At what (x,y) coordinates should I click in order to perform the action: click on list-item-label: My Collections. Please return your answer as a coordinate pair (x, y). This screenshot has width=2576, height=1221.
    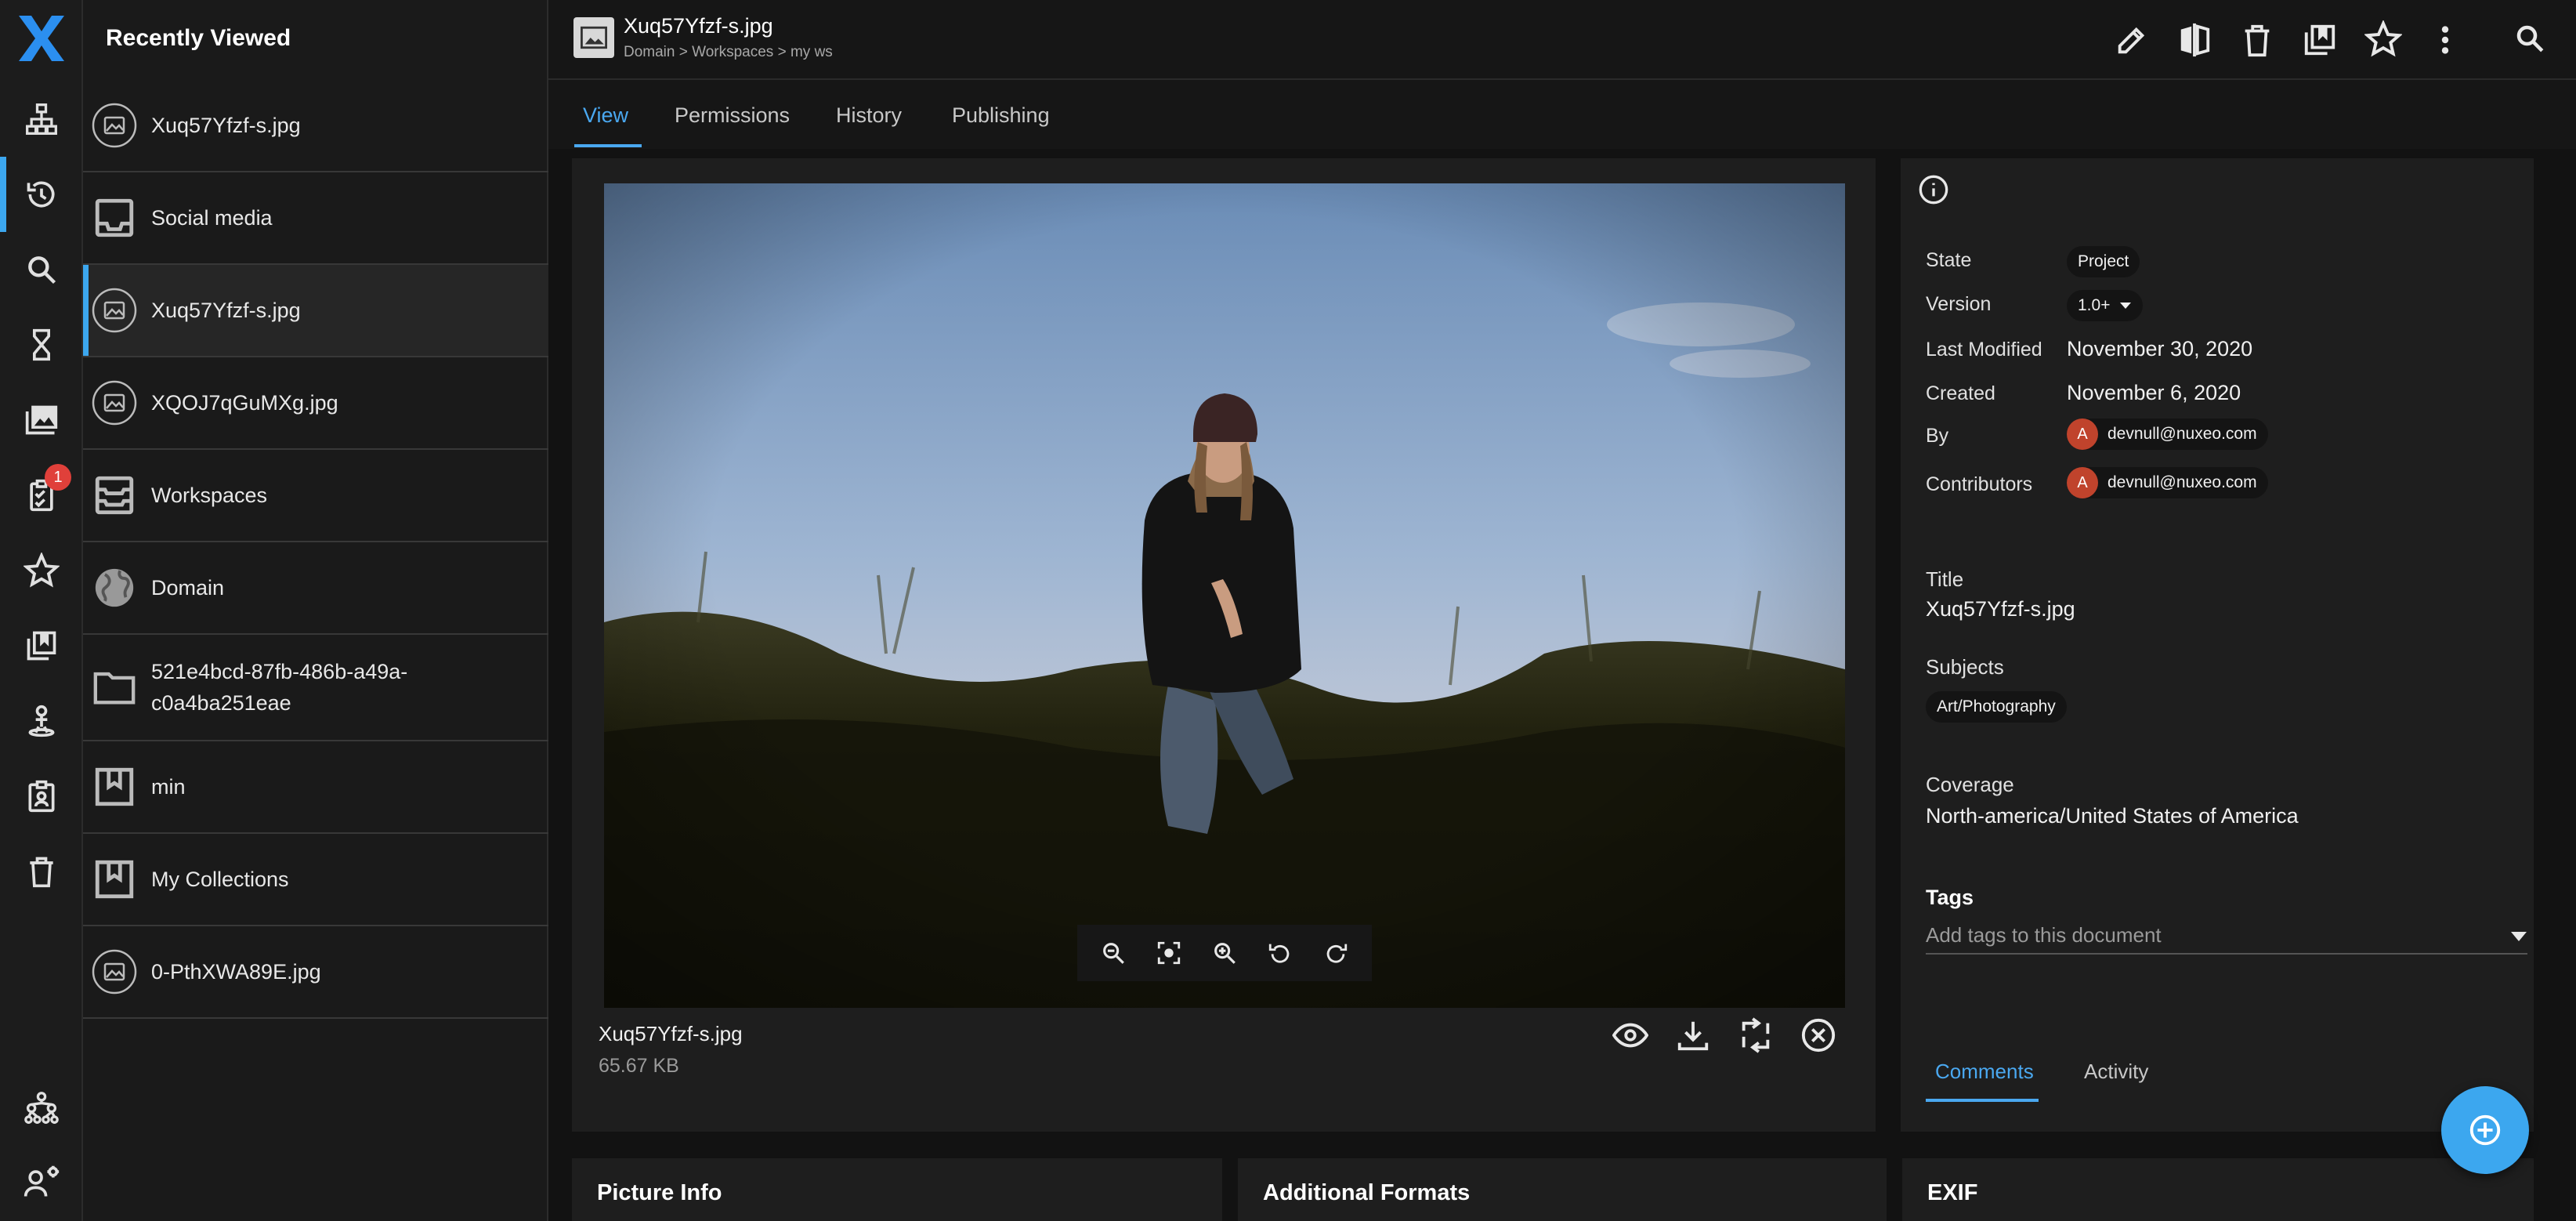
    Looking at the image, I should click on (220, 880).